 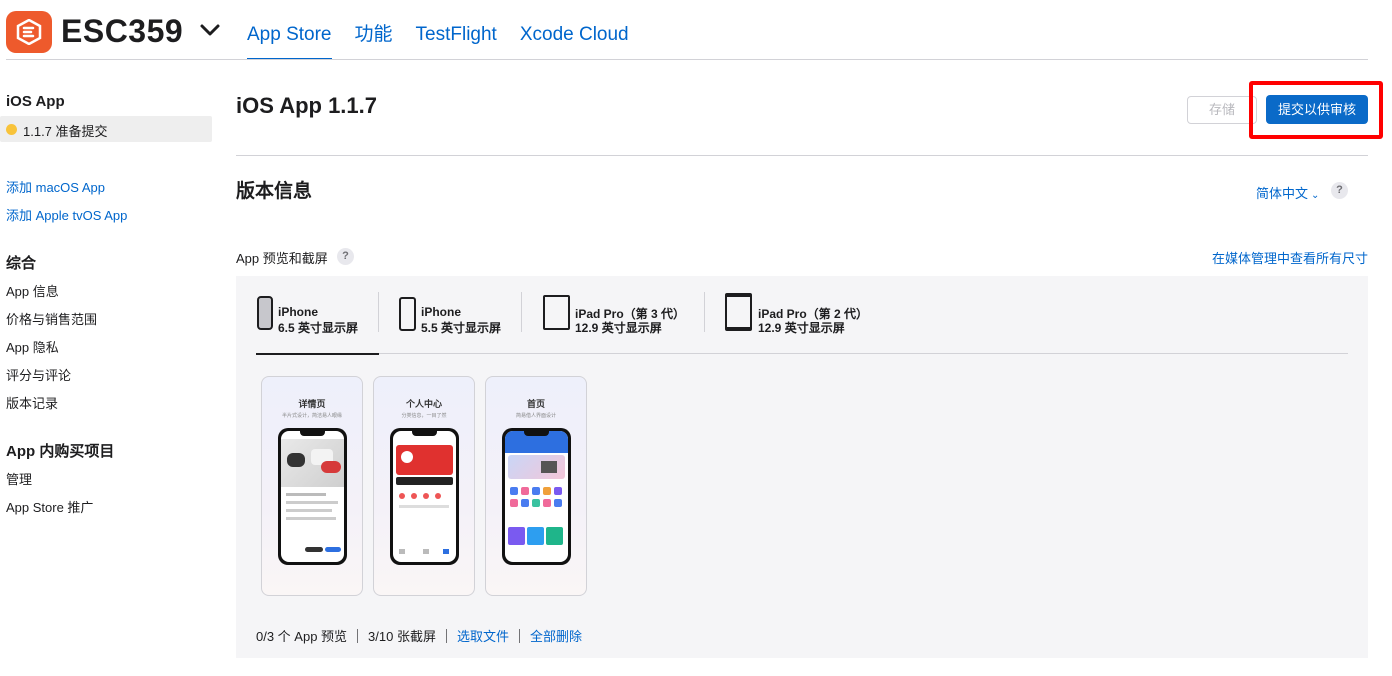 I want to click on device-tab-ipad-pro-2: iPad Pro（第 2 代） 12.9 英寸显示屏, so click(x=804, y=323).